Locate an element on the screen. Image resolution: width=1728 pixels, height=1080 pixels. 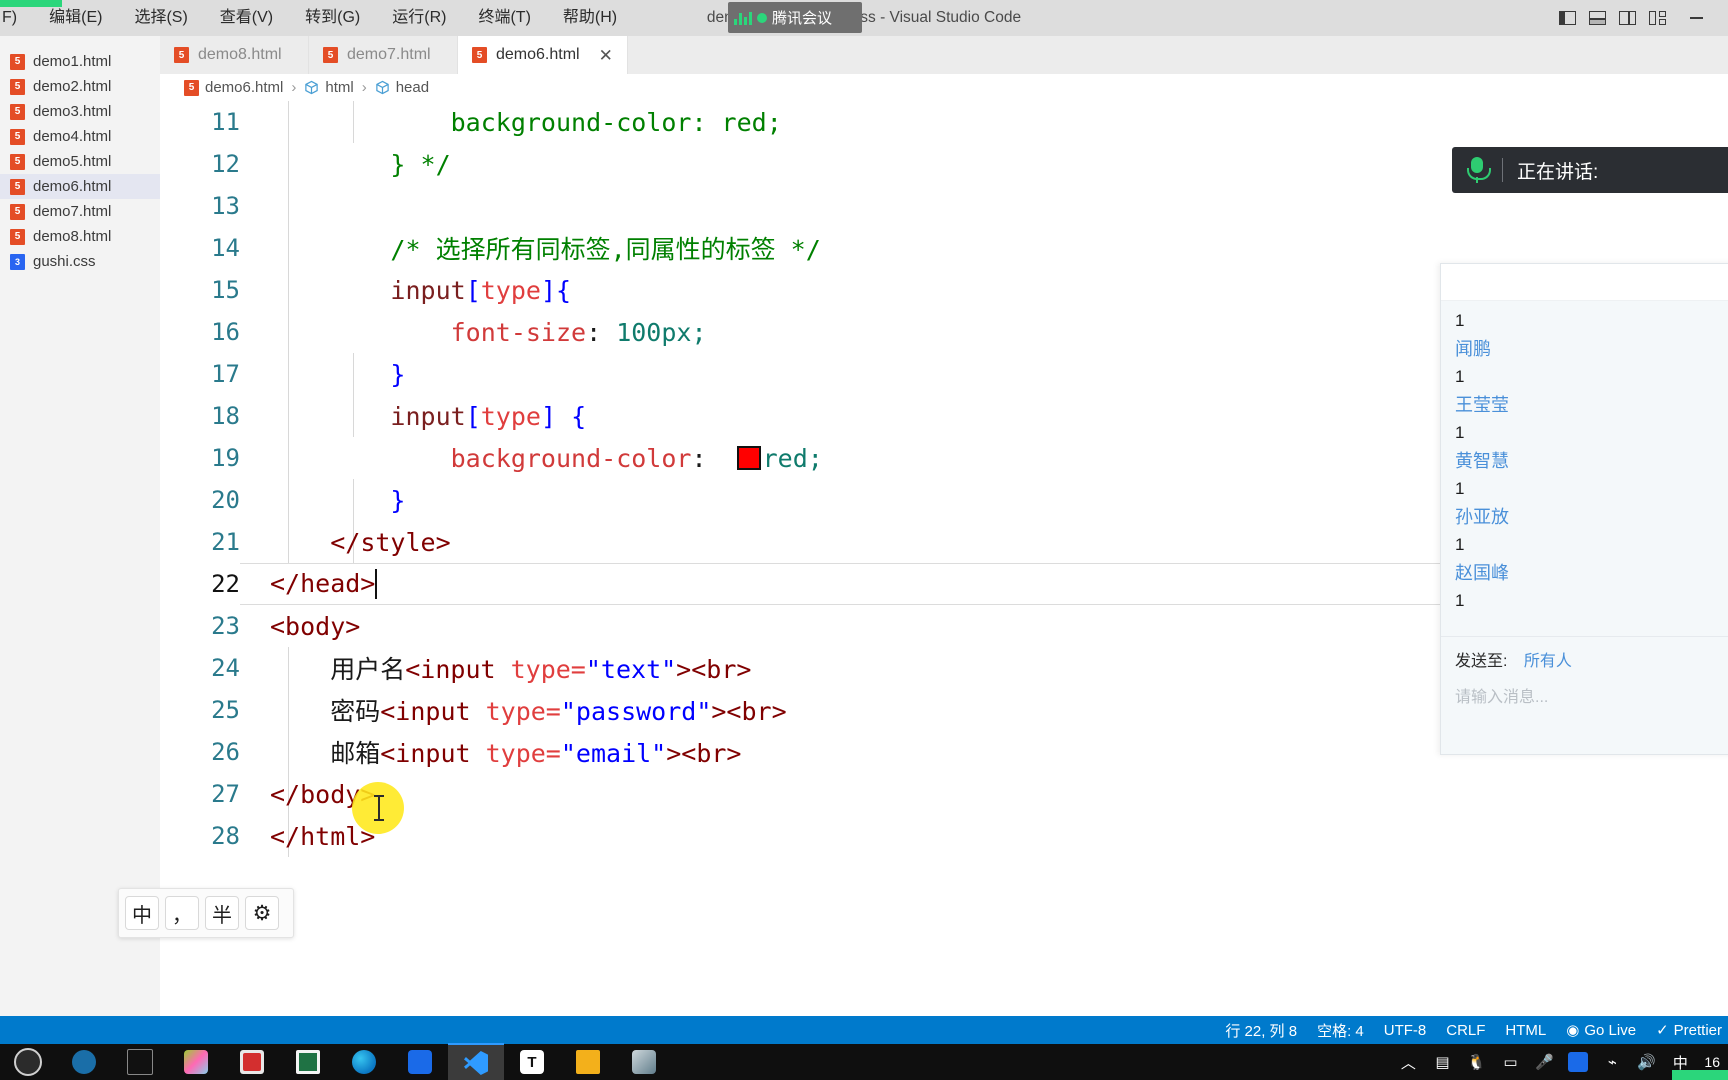
line-number: 16 is located at coordinates (225, 332).